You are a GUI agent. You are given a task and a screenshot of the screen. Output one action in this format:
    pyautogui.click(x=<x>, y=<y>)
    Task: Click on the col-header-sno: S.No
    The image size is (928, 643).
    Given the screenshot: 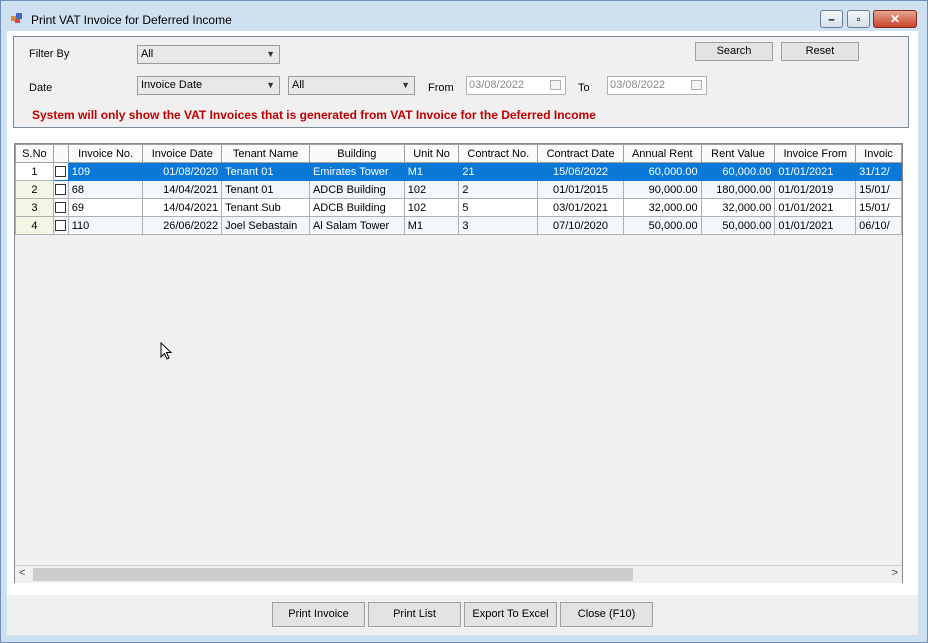 What is the action you would take?
    pyautogui.click(x=34, y=153)
    